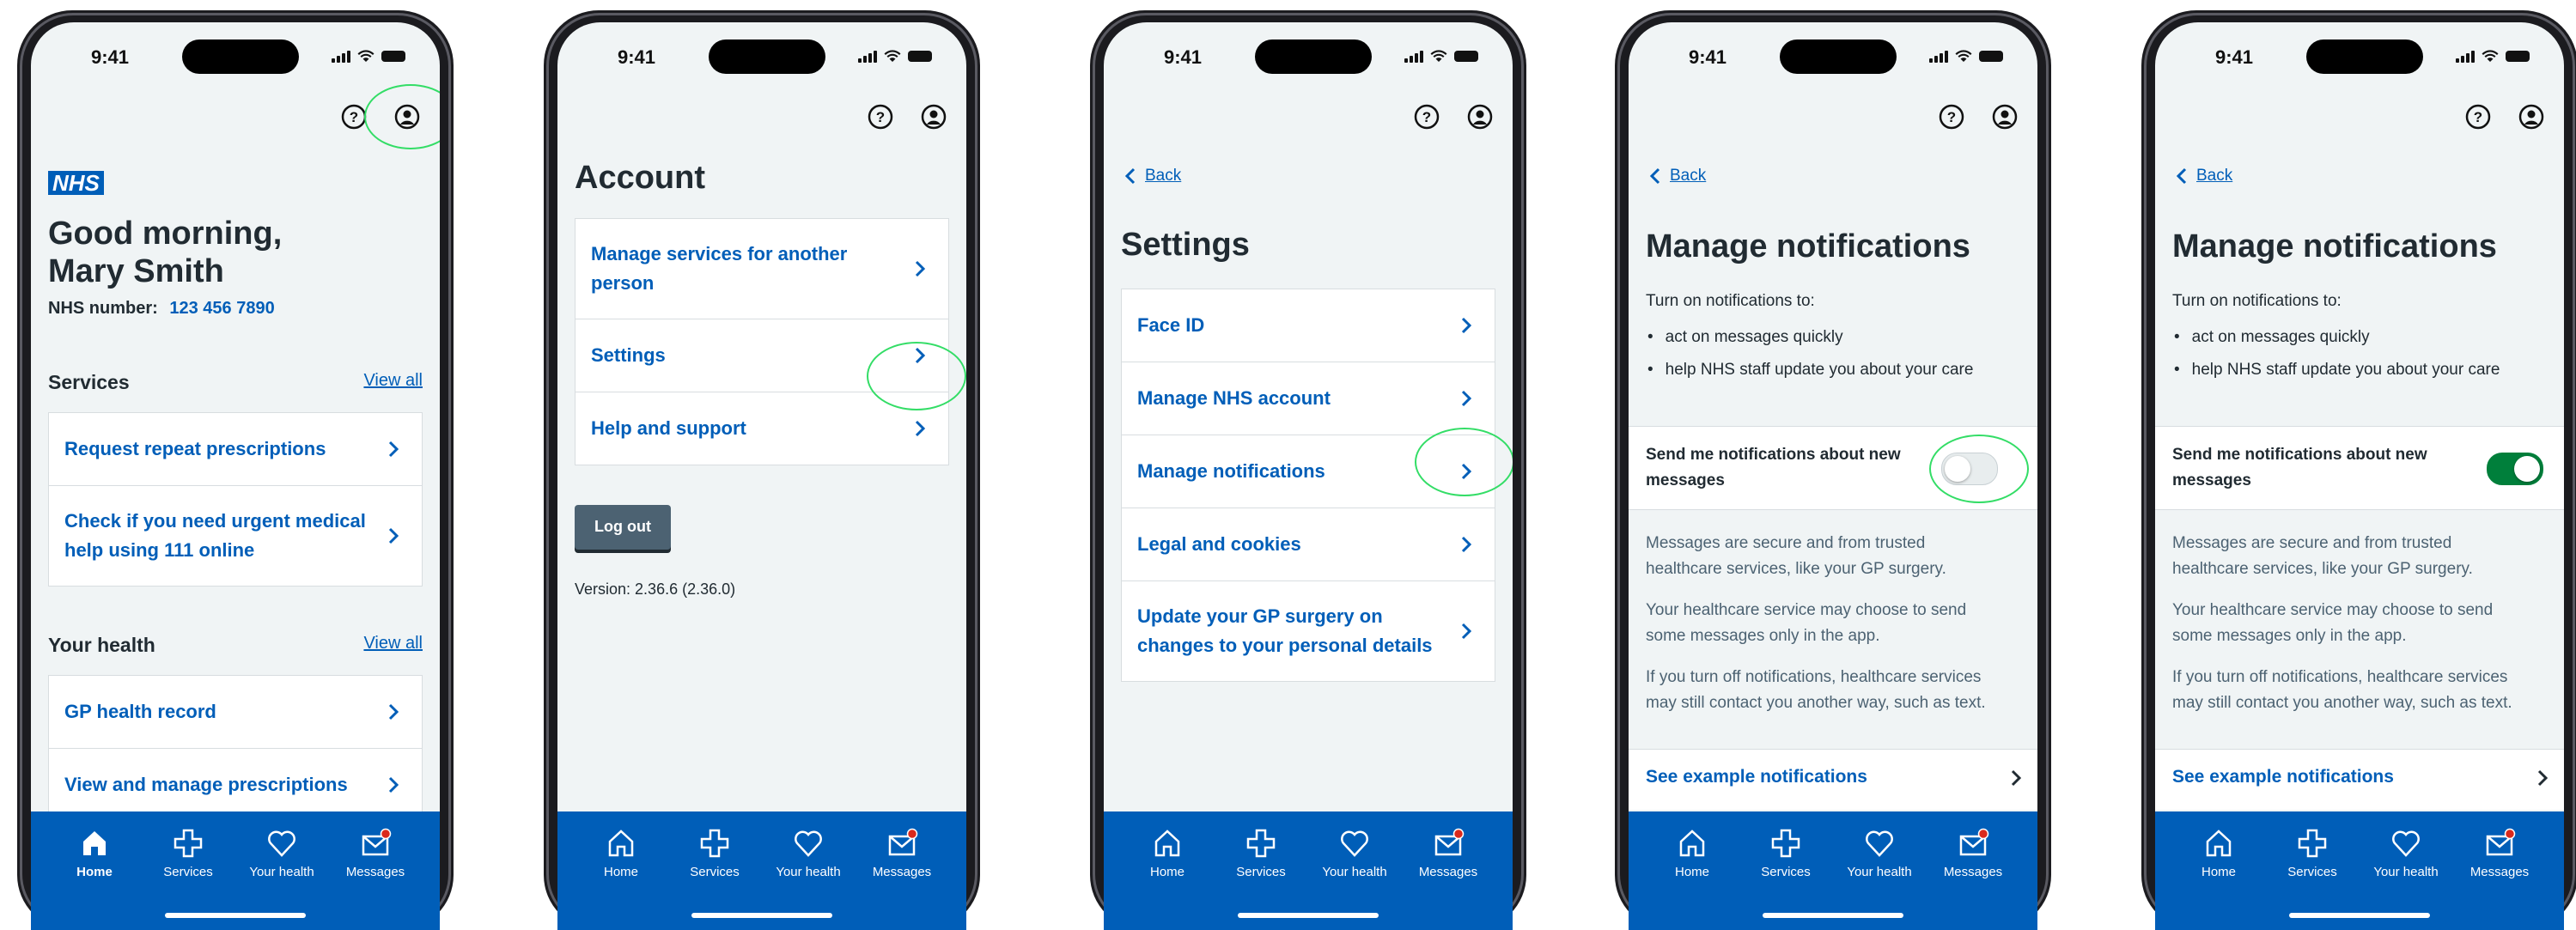 Image resolution: width=2576 pixels, height=930 pixels. Describe the element at coordinates (761, 916) in the screenshot. I see `home-indicator` at that location.